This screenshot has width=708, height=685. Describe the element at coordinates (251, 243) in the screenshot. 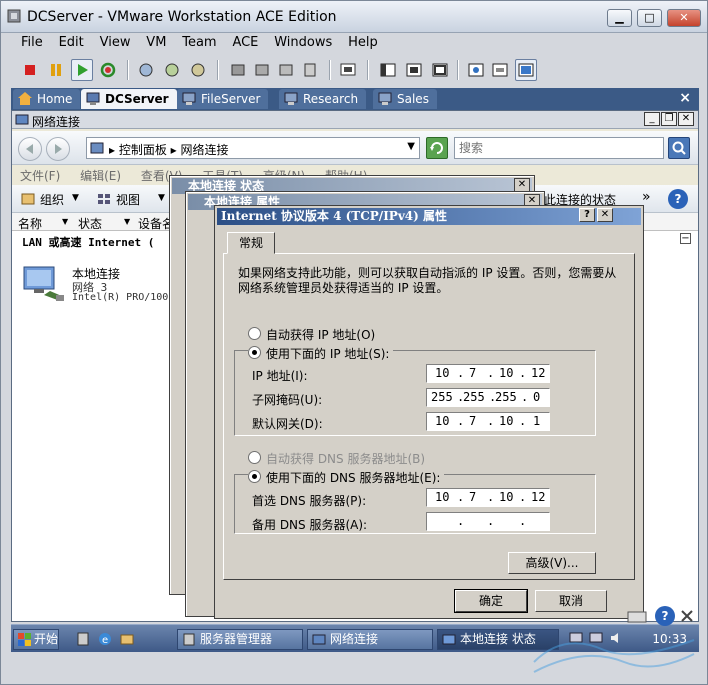

I see `tab-general: 常规` at that location.